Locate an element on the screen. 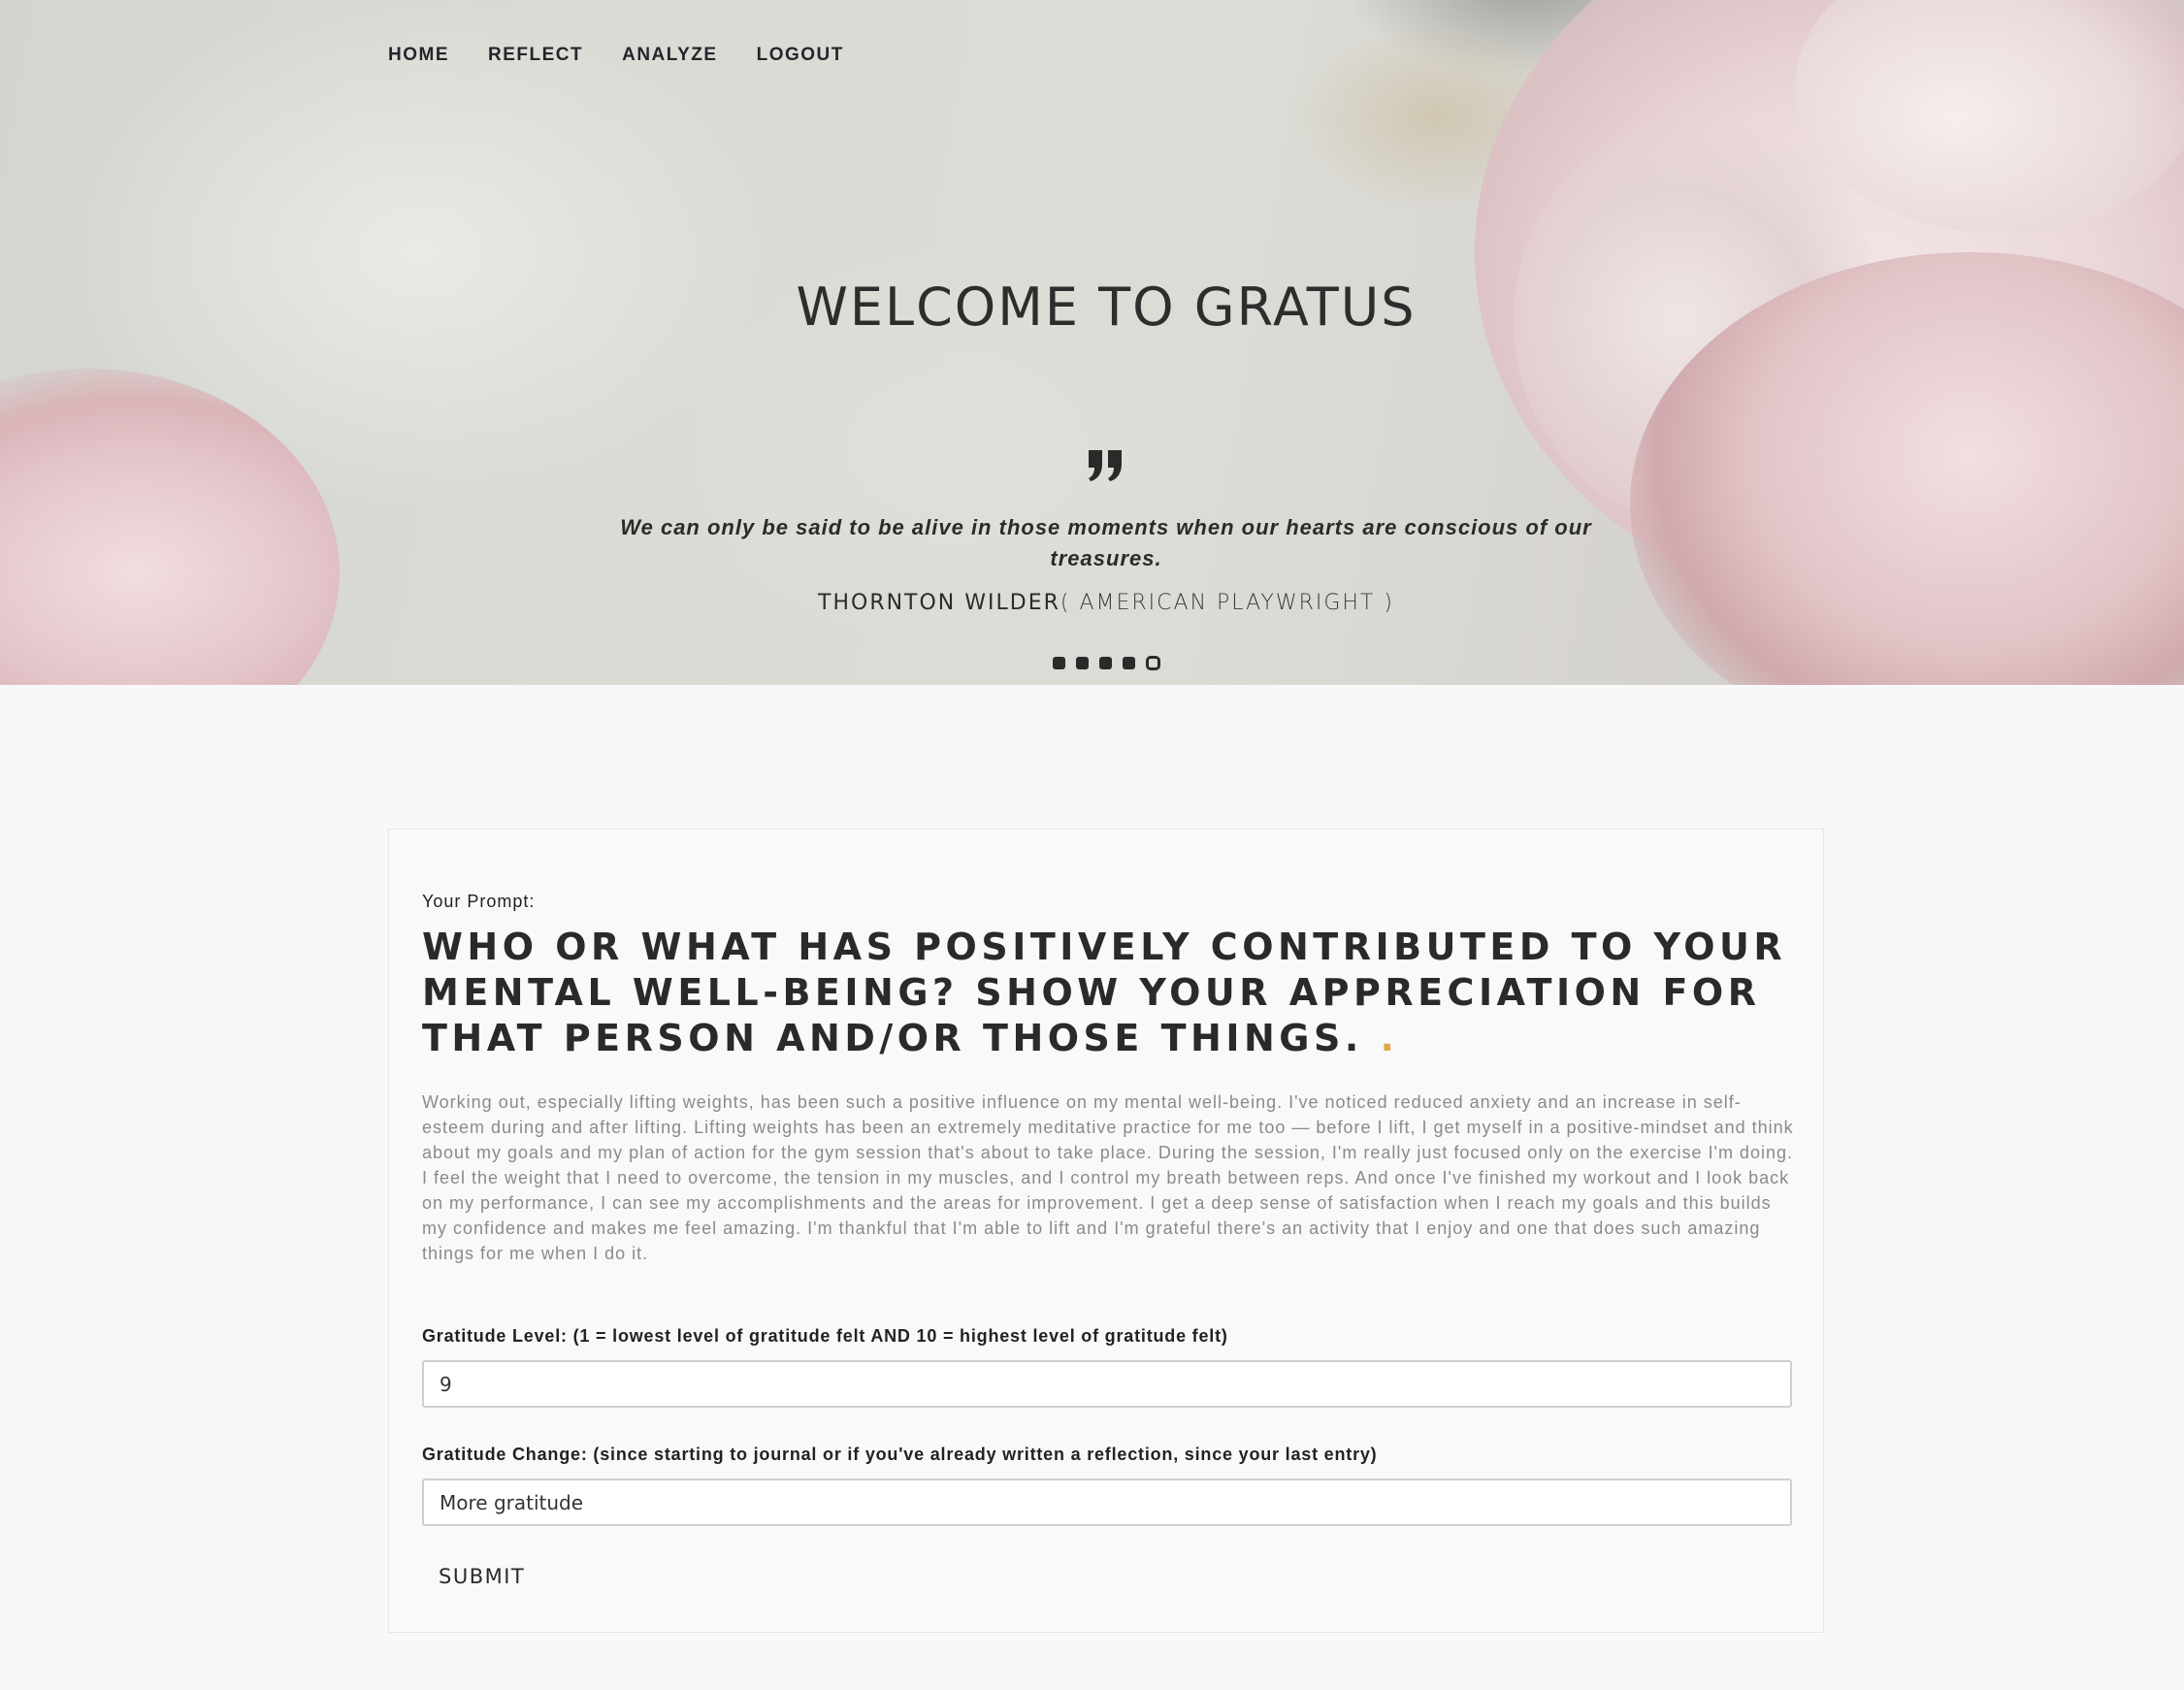  quote-author: THORNTON WILDER( AMERICAN PLAYWRIGHT ) is located at coordinates (1092, 603).